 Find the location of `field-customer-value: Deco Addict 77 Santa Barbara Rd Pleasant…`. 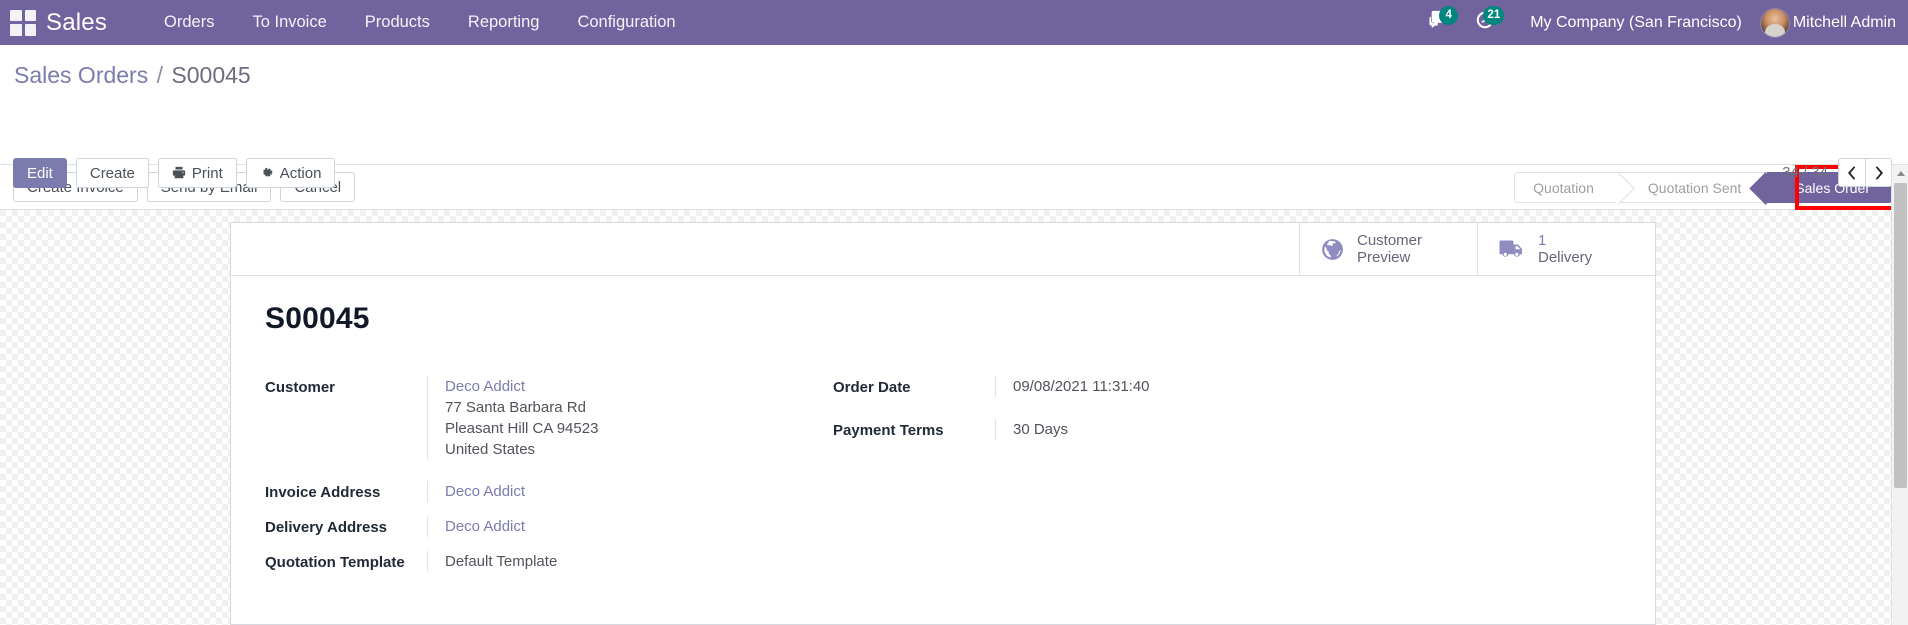

field-customer-value: Deco Addict 77 Santa Barbara Rd Pleasant… is located at coordinates (630, 418).